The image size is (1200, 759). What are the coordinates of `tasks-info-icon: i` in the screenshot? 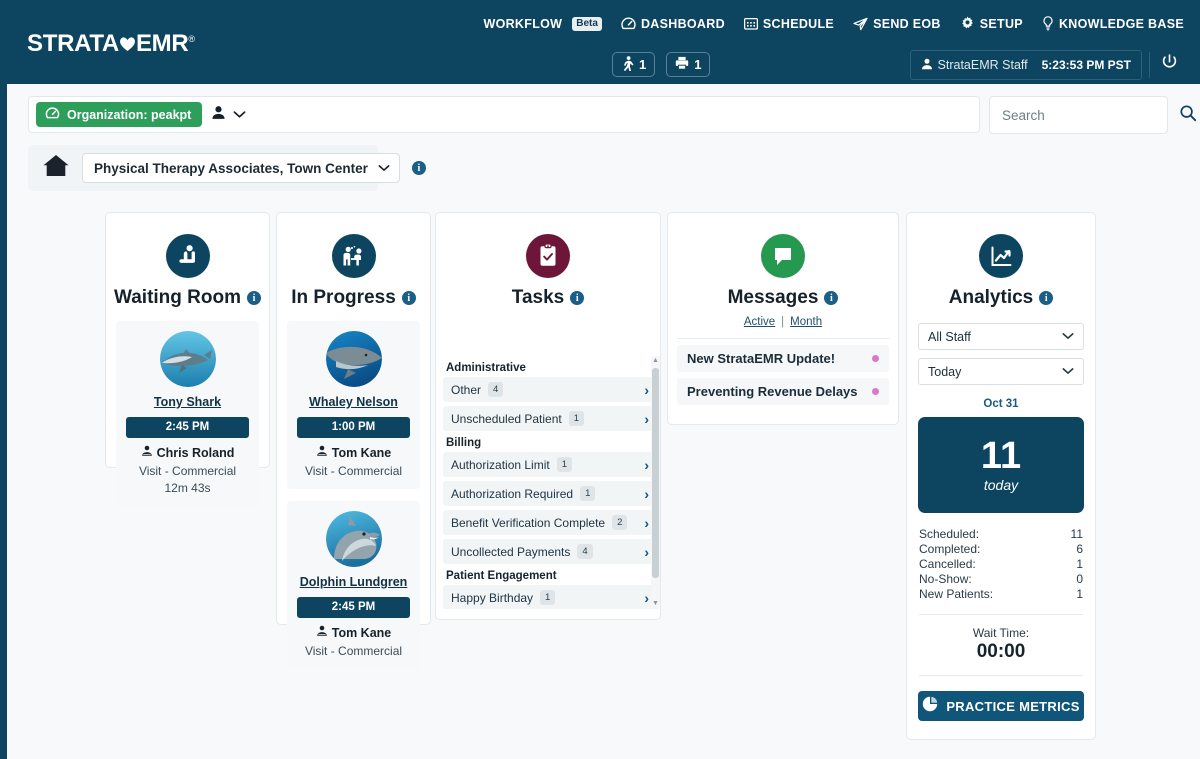 It's located at (577, 298).